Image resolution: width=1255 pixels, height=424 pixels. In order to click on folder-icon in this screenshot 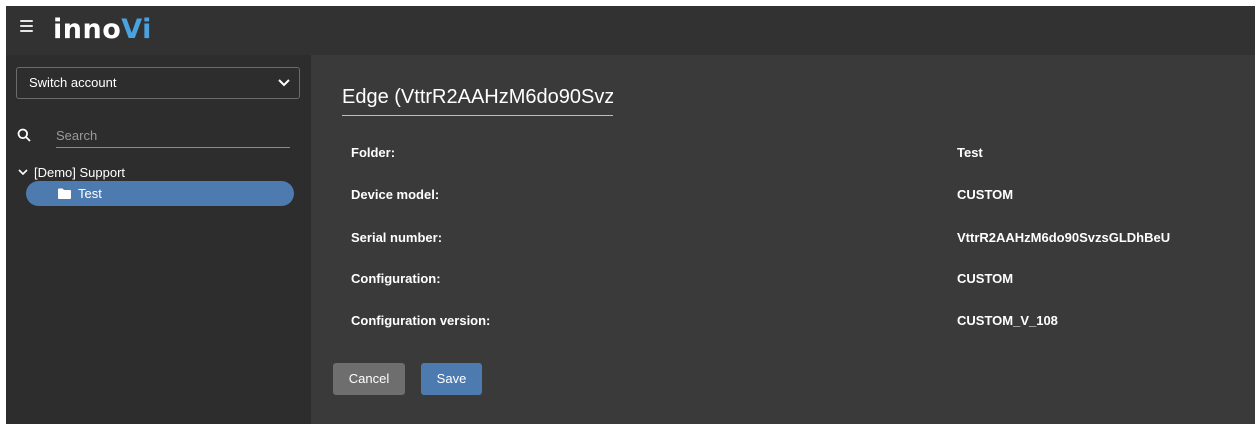, I will do `click(64, 193)`.